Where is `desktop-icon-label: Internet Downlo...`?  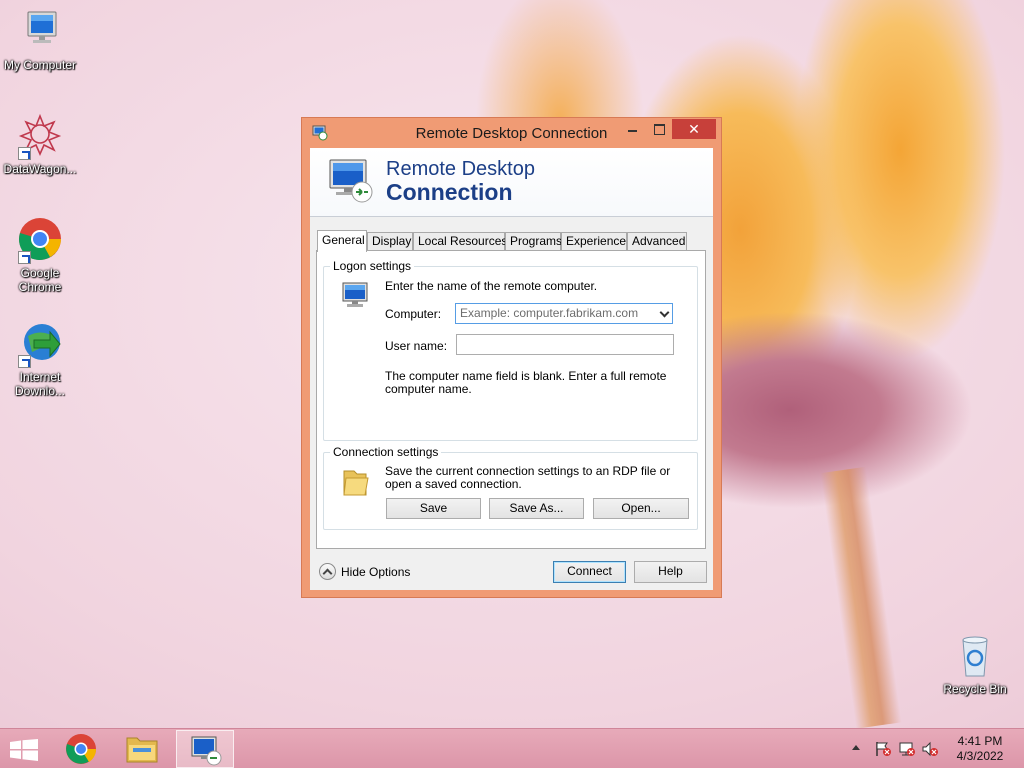 desktop-icon-label: Internet Downlo... is located at coordinates (40, 384).